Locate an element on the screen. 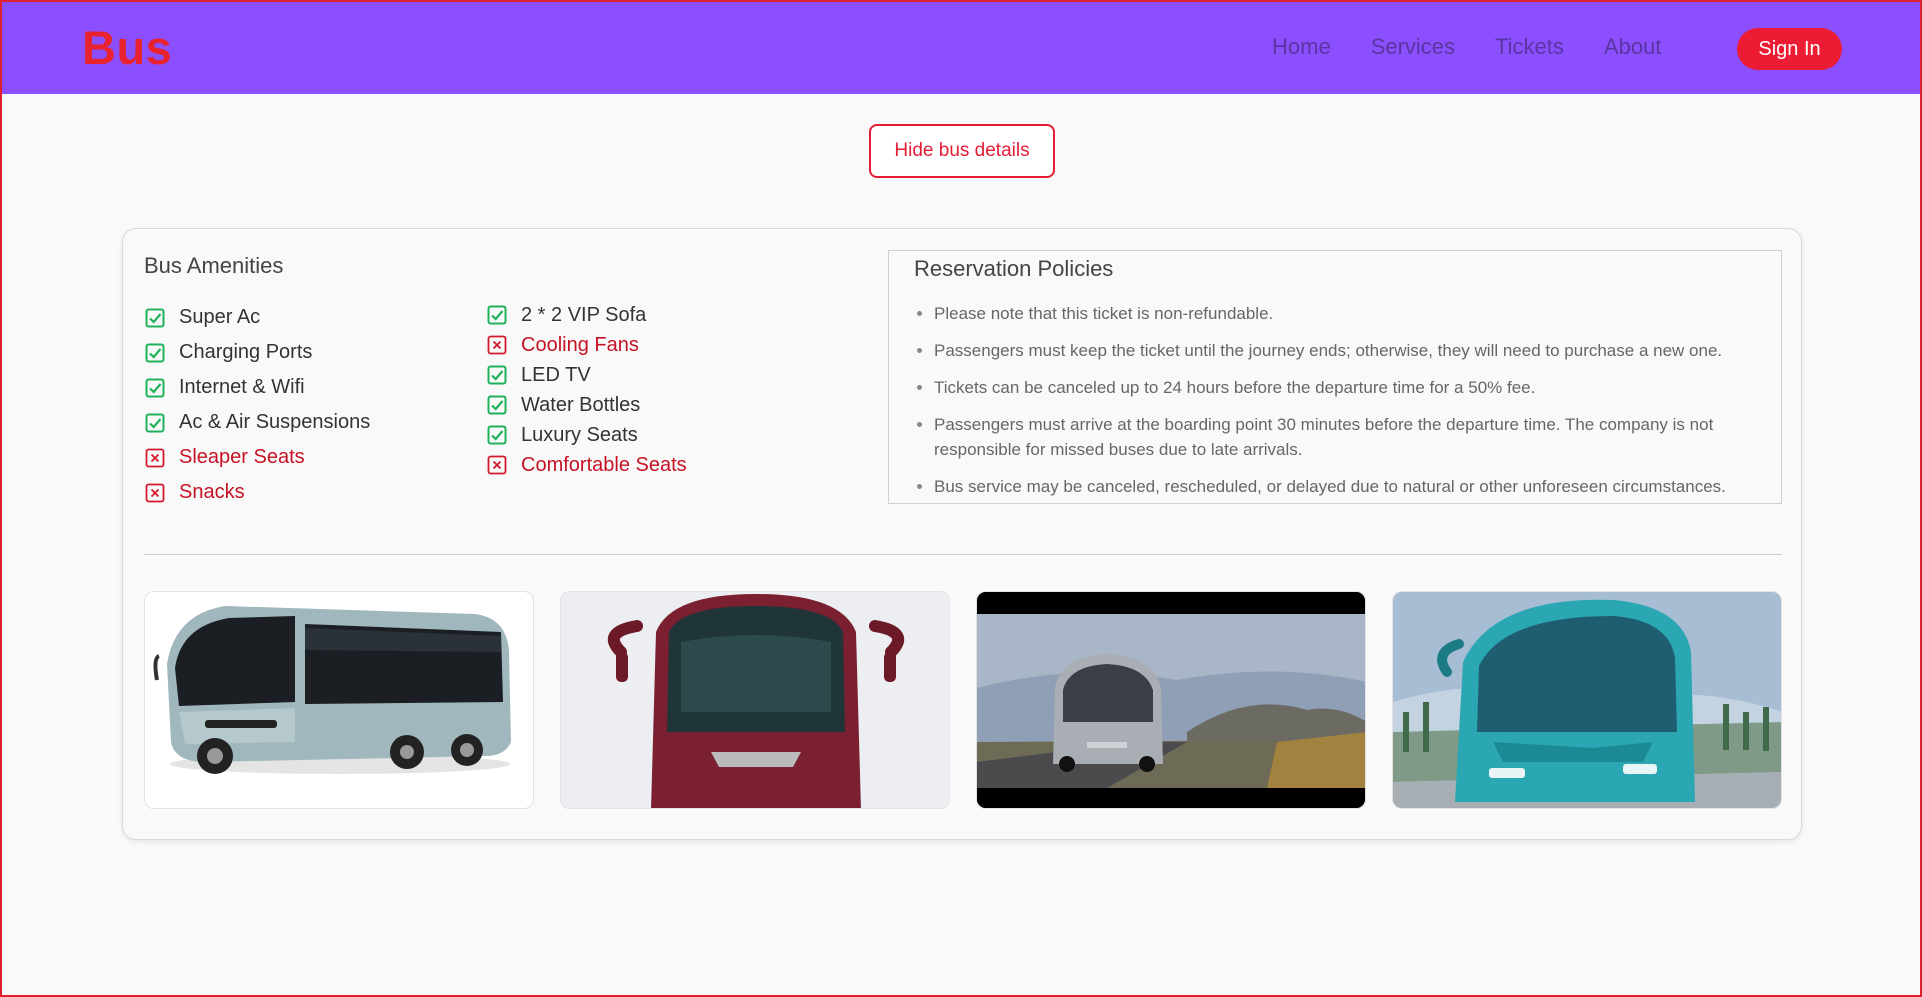  amenity-item: 2 * 2 VIP Sofa is located at coordinates (587, 315).